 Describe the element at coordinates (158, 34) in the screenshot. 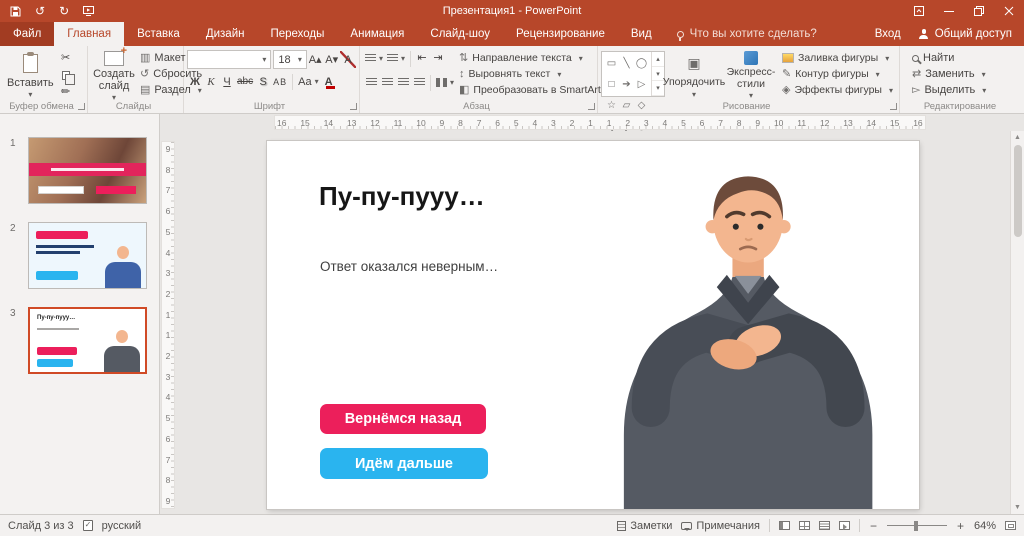

I see `tab-insert: Вставка` at that location.